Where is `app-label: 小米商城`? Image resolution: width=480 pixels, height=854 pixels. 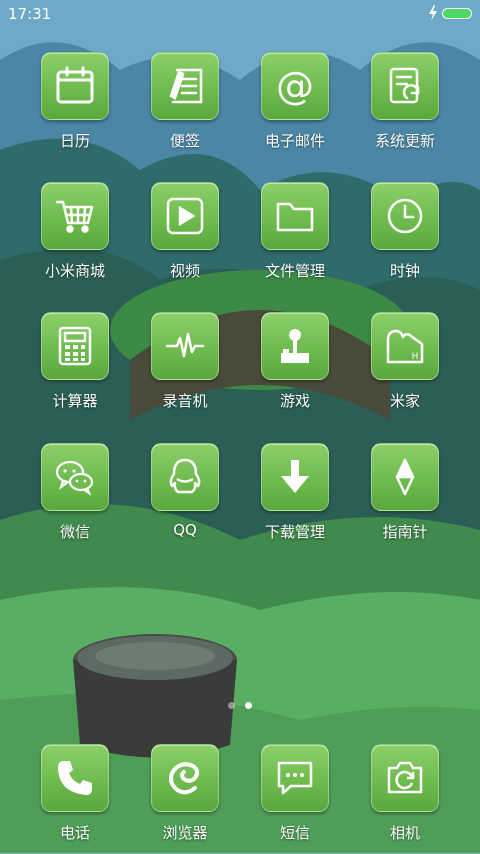 app-label: 小米商城 is located at coordinates (74, 271).